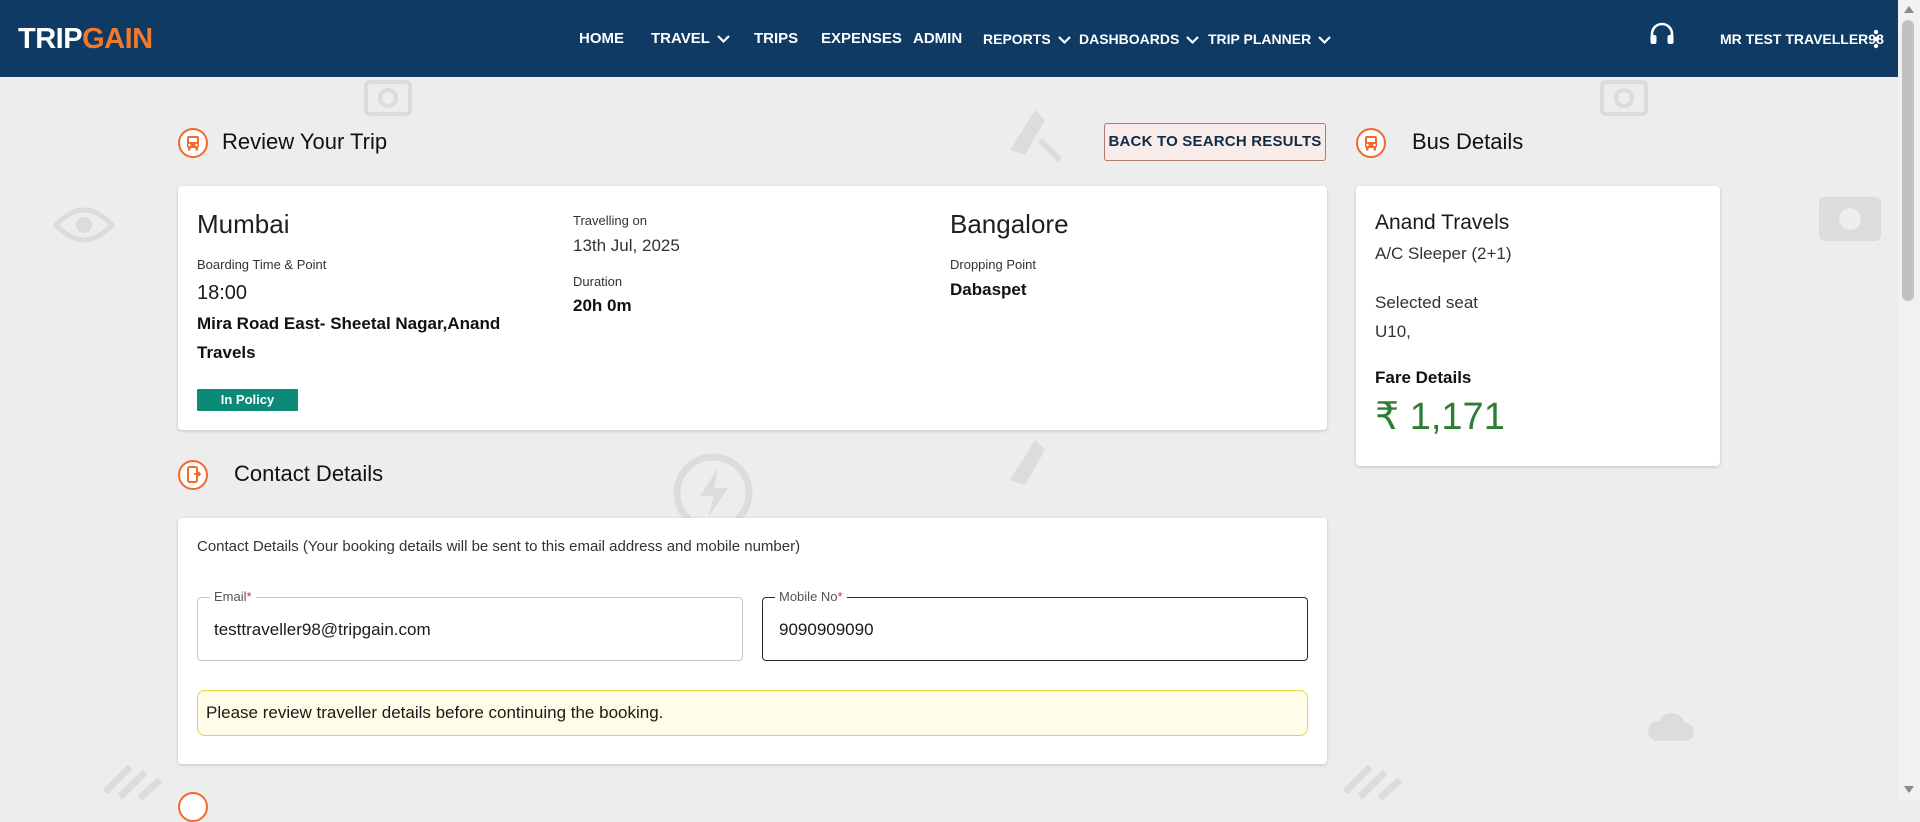 This screenshot has width=1920, height=822. What do you see at coordinates (1443, 253) in the screenshot?
I see `bus-type: A/C Sleeper (2+1)` at bounding box center [1443, 253].